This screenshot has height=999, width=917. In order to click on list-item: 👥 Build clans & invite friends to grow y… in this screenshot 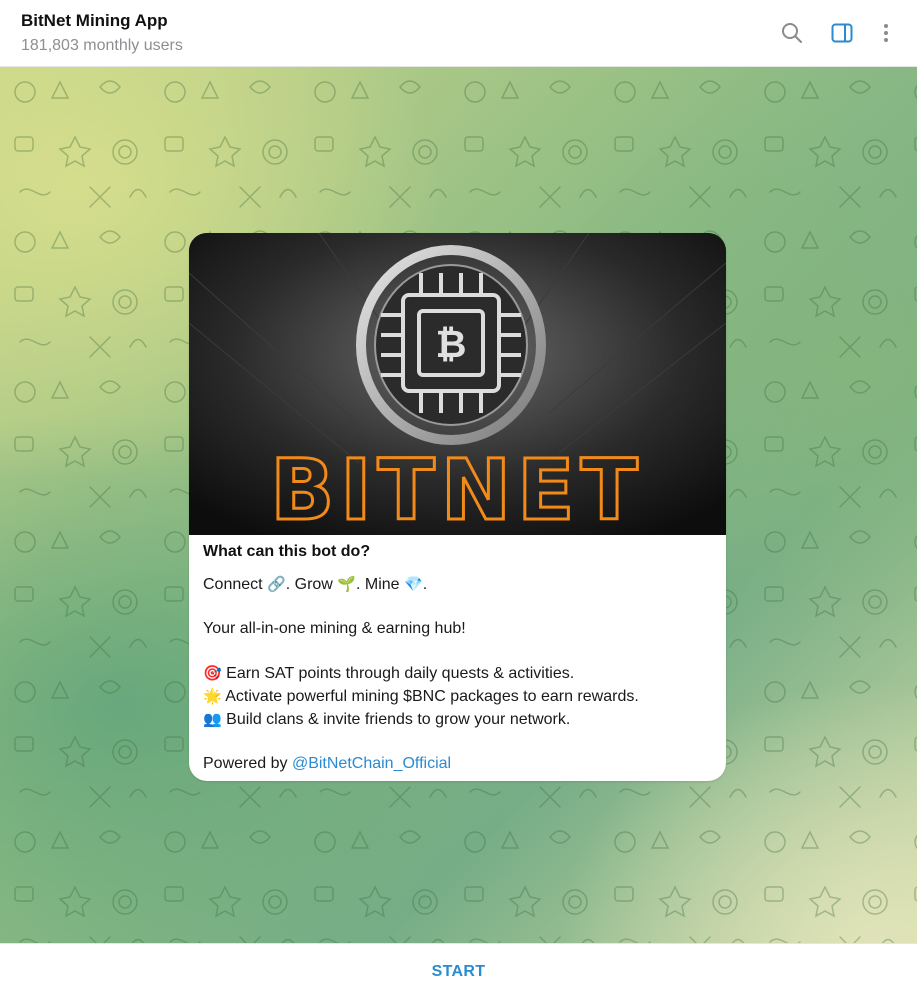, I will do `click(387, 719)`.